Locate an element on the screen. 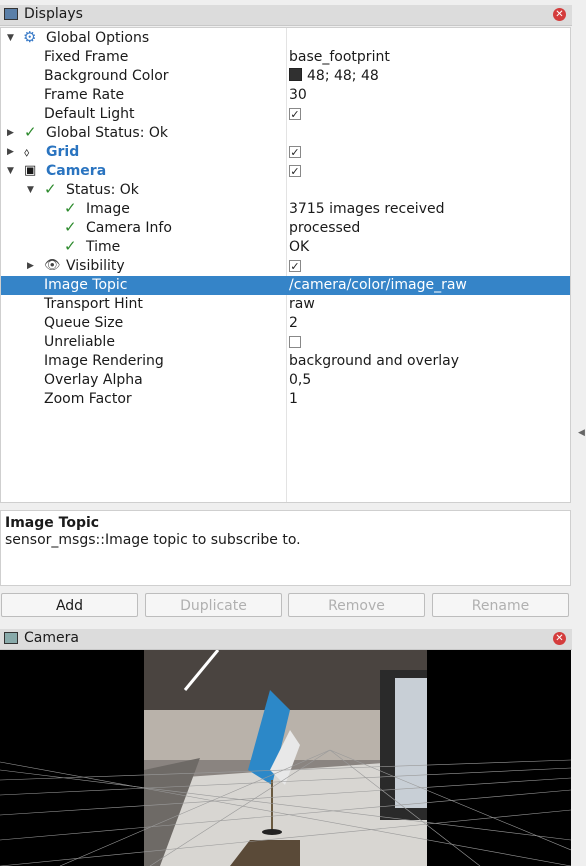 The image size is (586, 866). tree-row-transport-hint: Transport Hint raw is located at coordinates (285, 304).